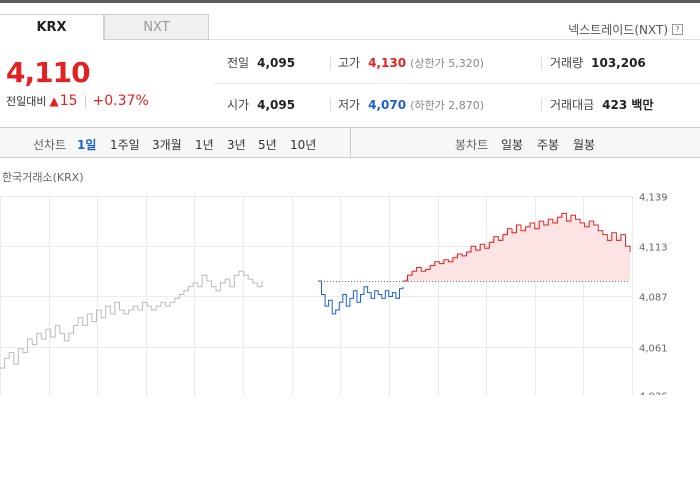  What do you see at coordinates (204, 144) in the screenshot?
I see `period-1year: 1년` at bounding box center [204, 144].